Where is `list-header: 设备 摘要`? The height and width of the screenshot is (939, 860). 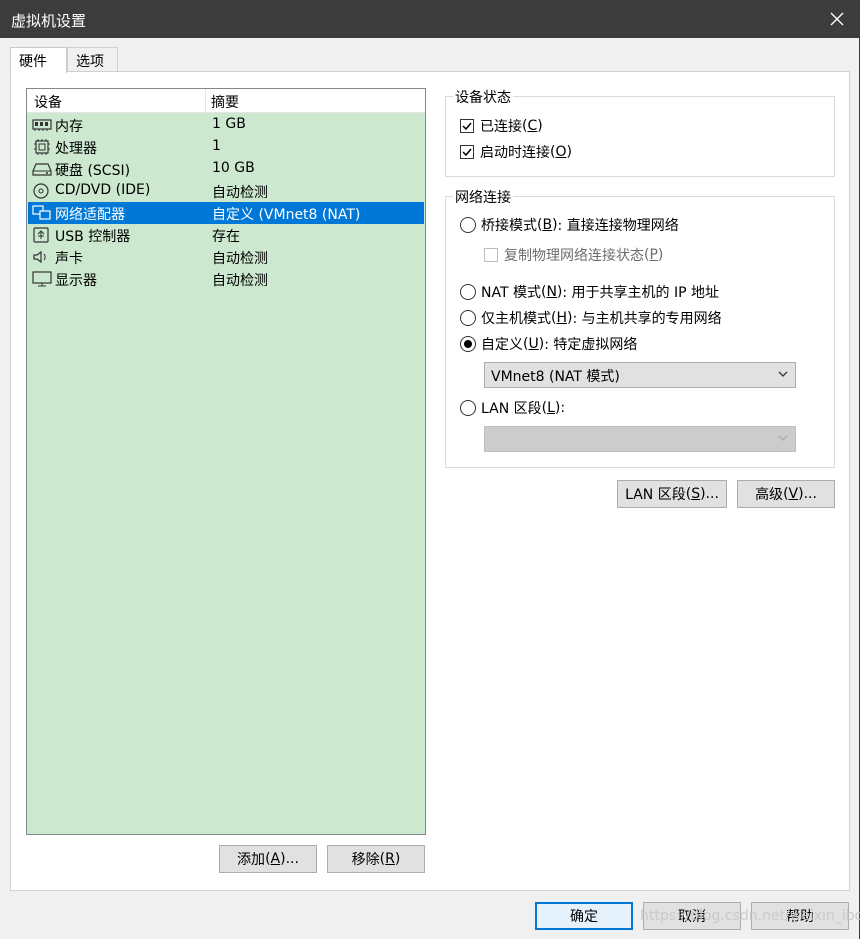
list-header: 设备 摘要 is located at coordinates (226, 101).